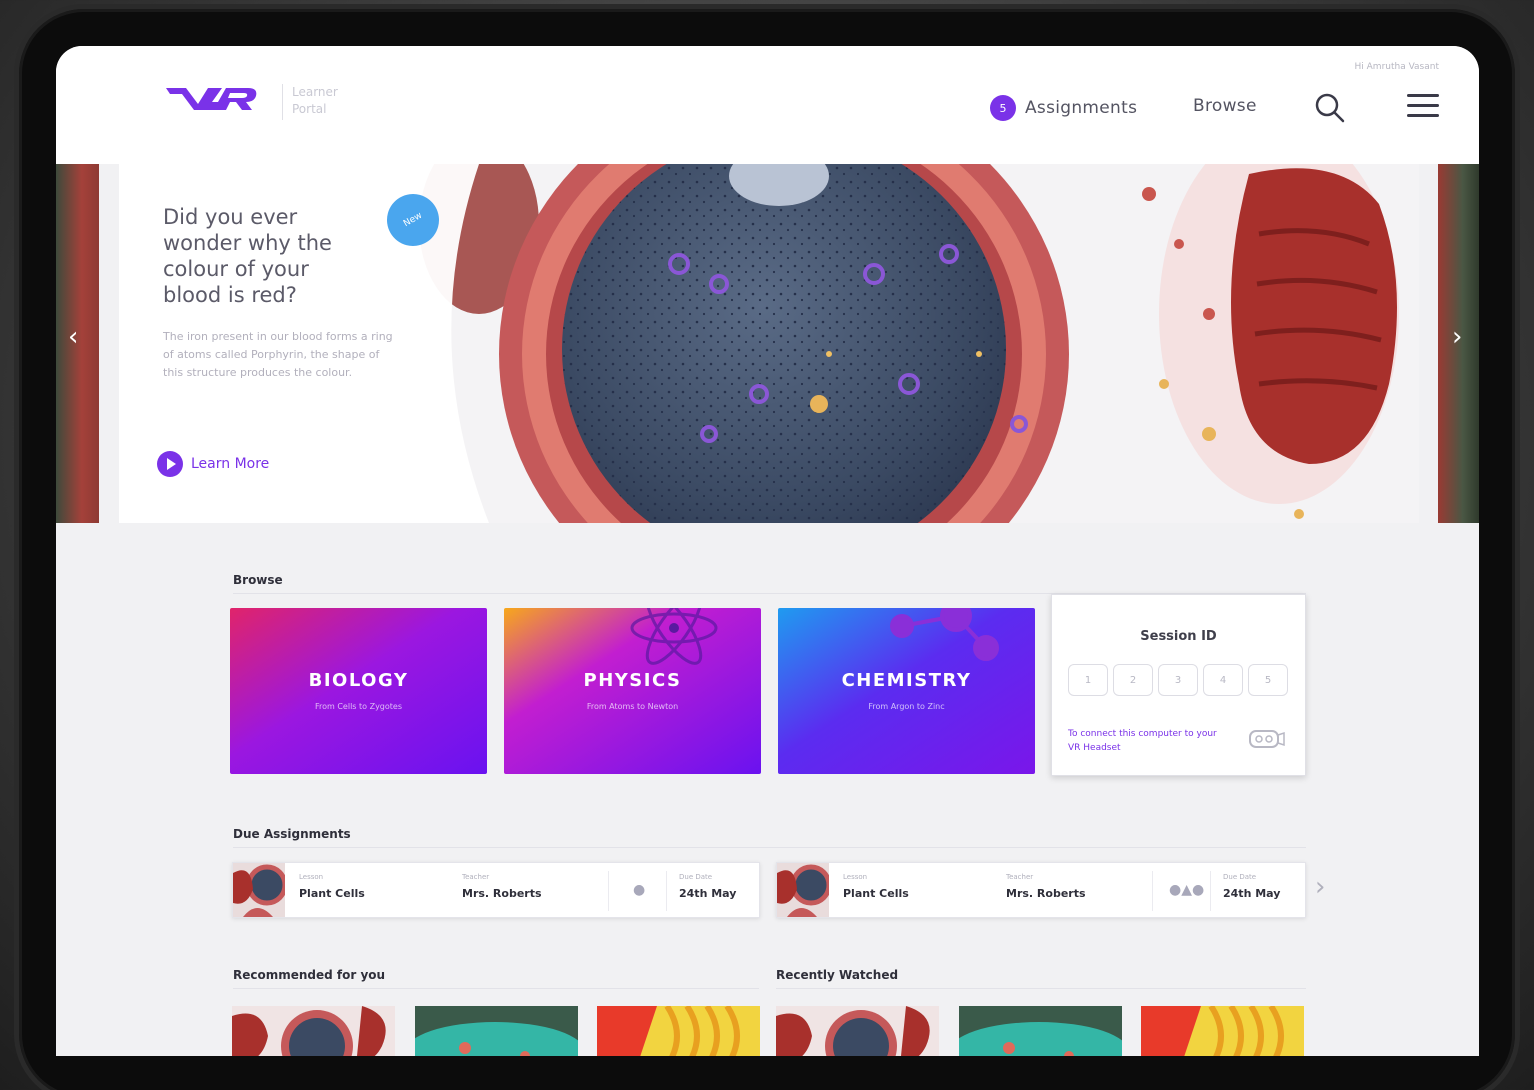  Describe the element at coordinates (1267, 739) in the screenshot. I see `vr-headset-icon` at that location.